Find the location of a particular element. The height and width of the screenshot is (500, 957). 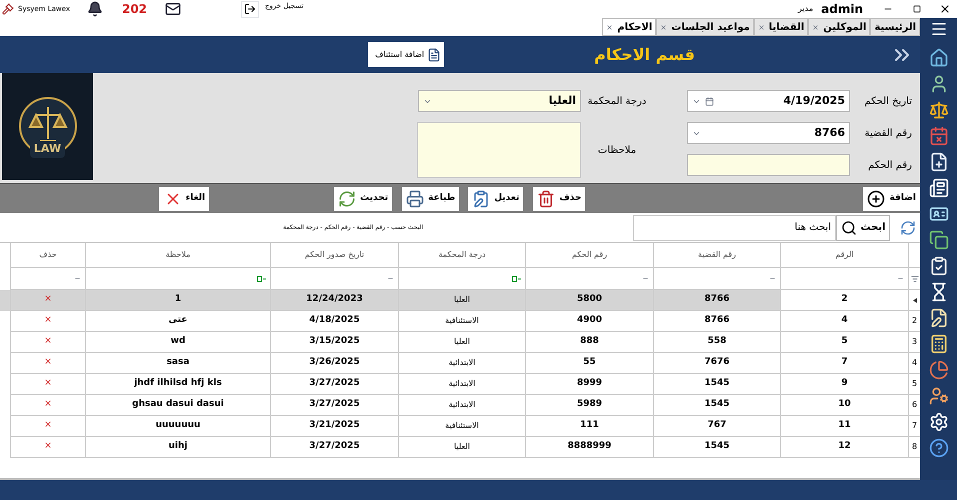

menu-icon is located at coordinates (939, 29).